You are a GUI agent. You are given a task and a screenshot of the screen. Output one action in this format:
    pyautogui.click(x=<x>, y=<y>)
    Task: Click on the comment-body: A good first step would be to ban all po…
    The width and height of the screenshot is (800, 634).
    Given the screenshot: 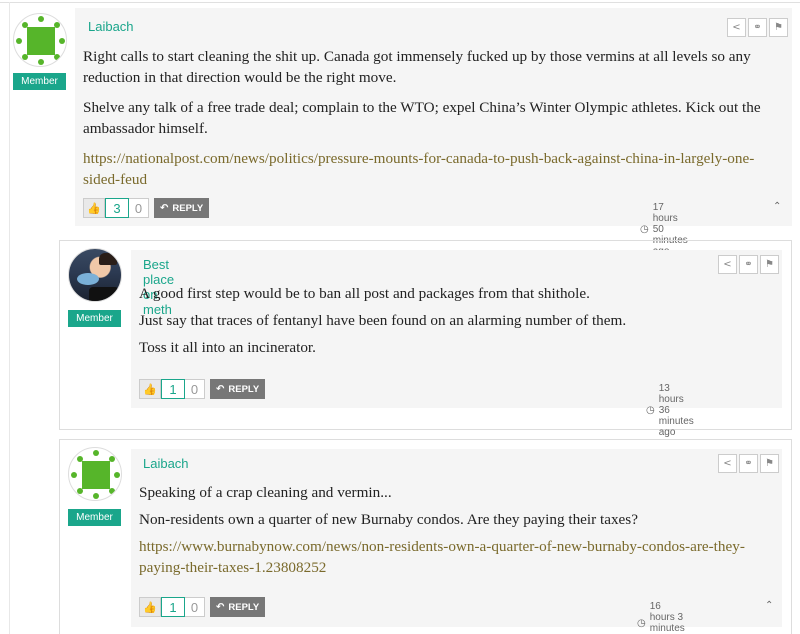 What is the action you would take?
    pyautogui.click(x=459, y=325)
    